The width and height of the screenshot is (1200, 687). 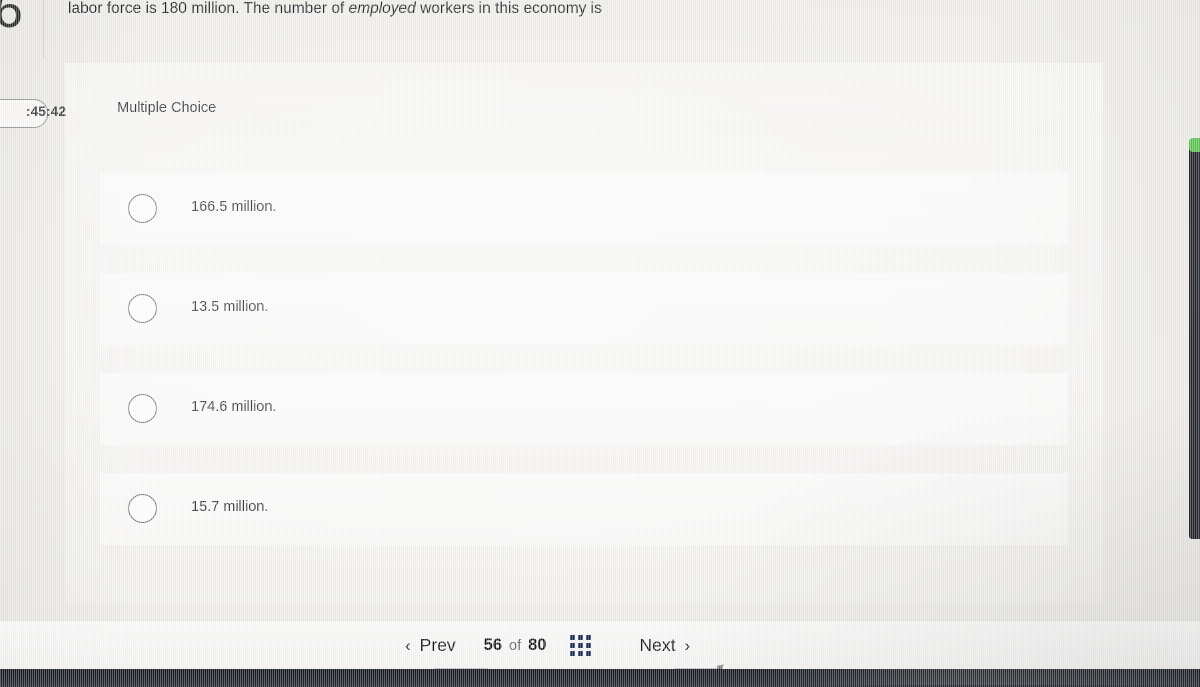 What do you see at coordinates (687, 645) in the screenshot?
I see `chevron-right-icon: ›` at bounding box center [687, 645].